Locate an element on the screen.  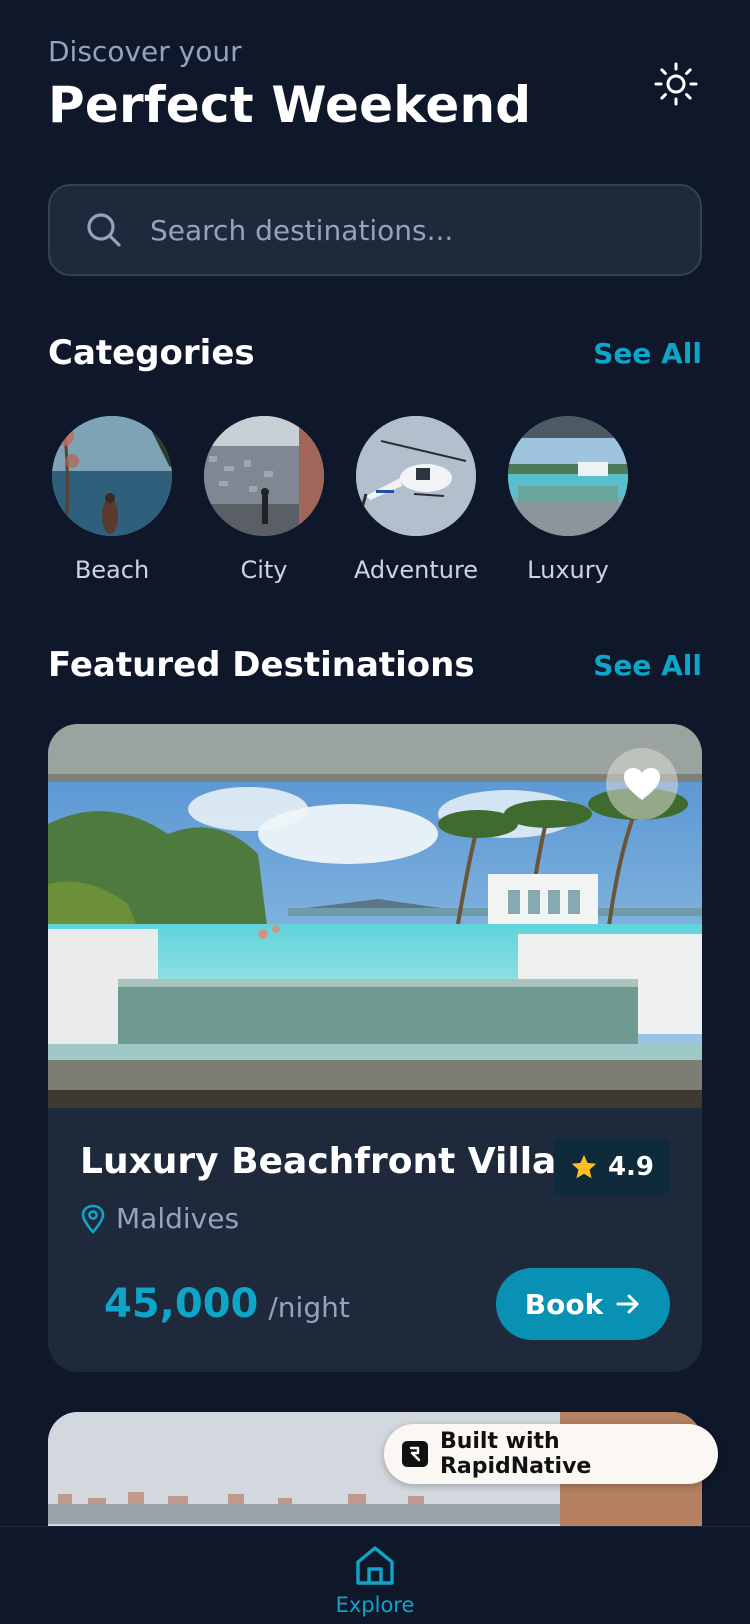
category-adventure: Adventure is located at coordinates (416, 500).